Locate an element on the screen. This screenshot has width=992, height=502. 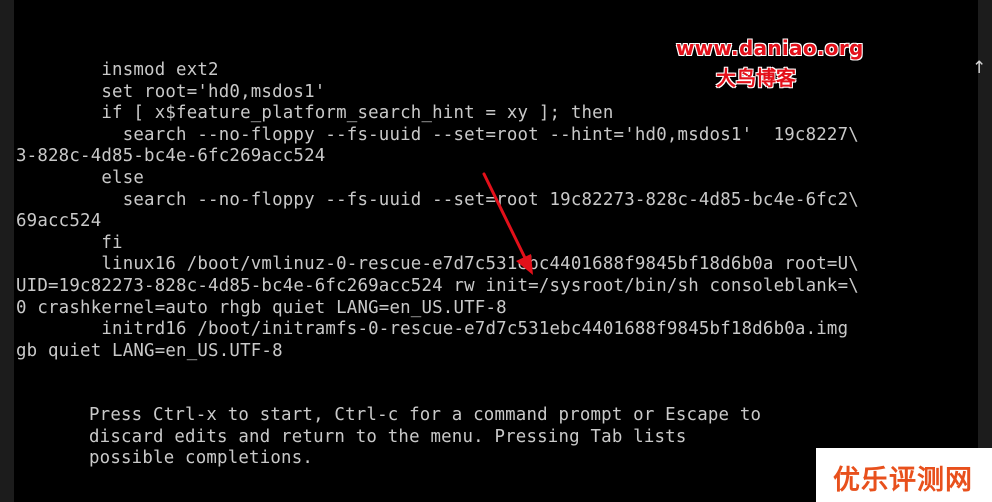
watermark-name: 大鸟博客 is located at coordinates (756, 78).